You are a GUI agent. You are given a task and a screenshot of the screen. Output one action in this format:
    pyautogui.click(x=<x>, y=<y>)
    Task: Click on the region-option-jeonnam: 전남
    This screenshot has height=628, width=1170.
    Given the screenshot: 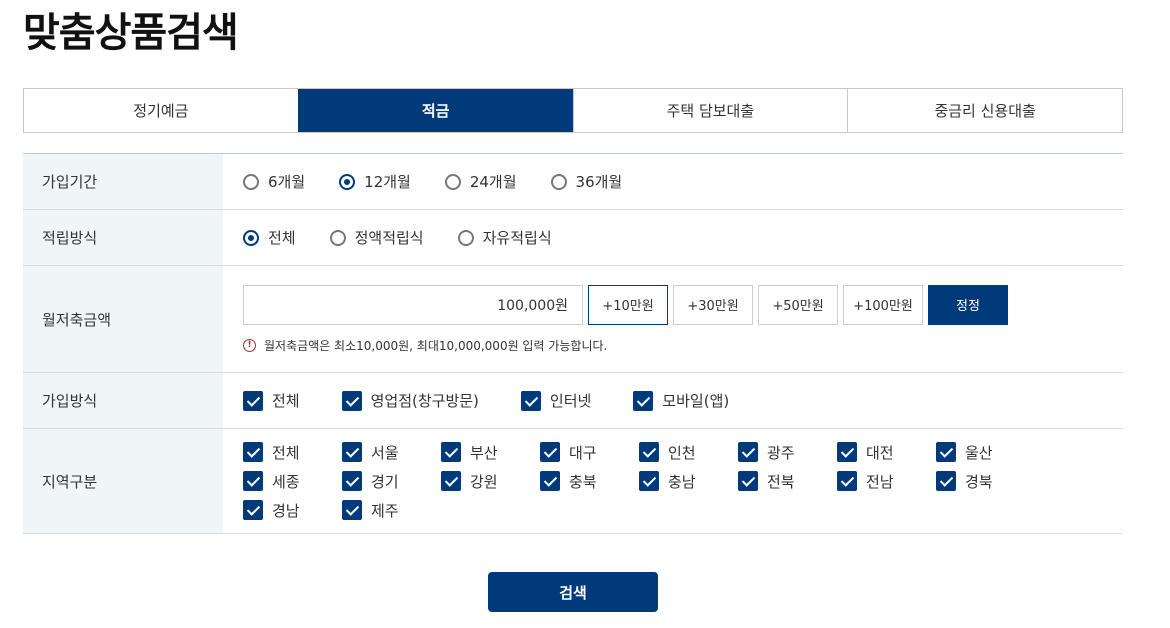 What is the action you would take?
    pyautogui.click(x=886, y=481)
    